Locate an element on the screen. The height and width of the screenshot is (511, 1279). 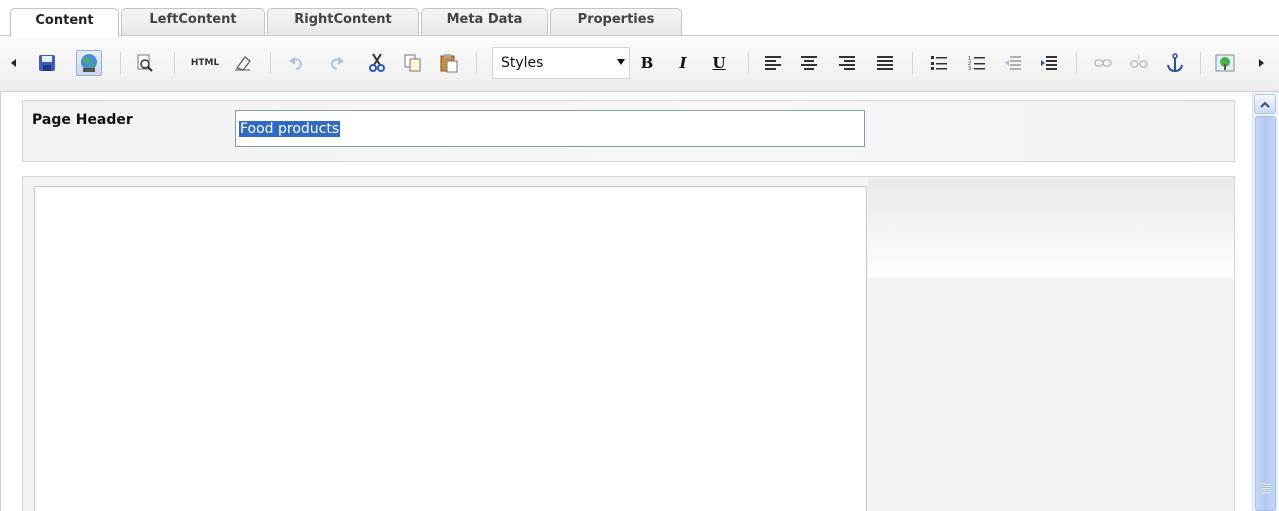
svg-text: 3 is located at coordinates (969, 68).